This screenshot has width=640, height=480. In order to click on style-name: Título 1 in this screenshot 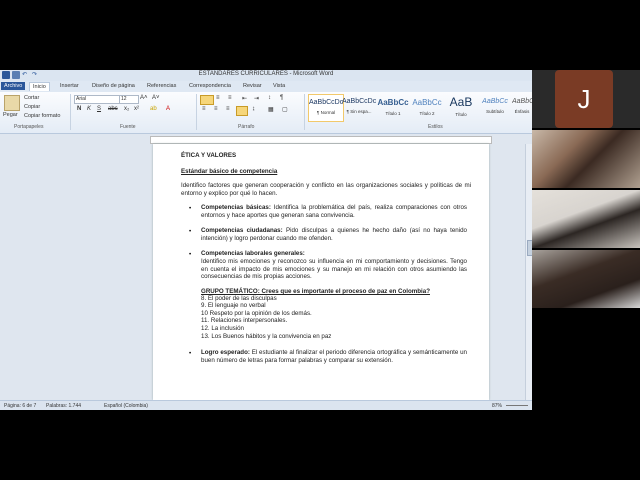, I will do `click(393, 113)`.